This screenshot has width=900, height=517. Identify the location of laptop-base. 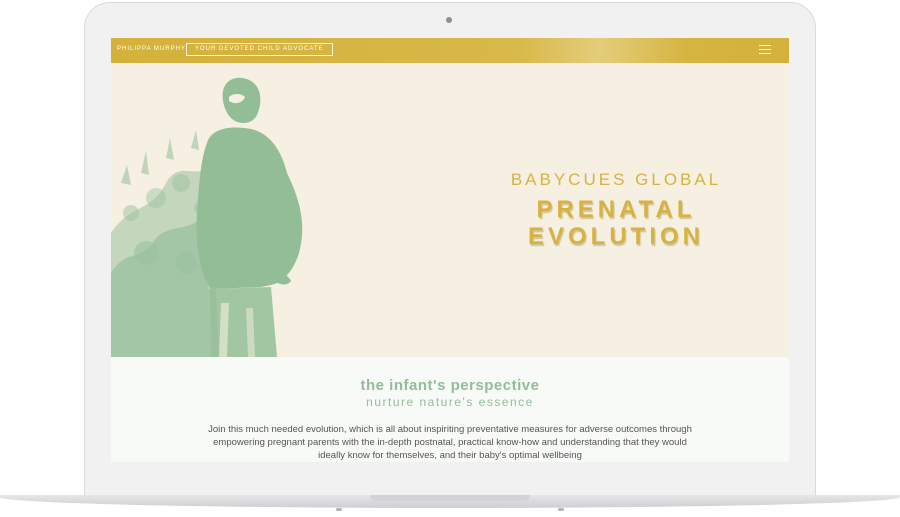
(450, 506).